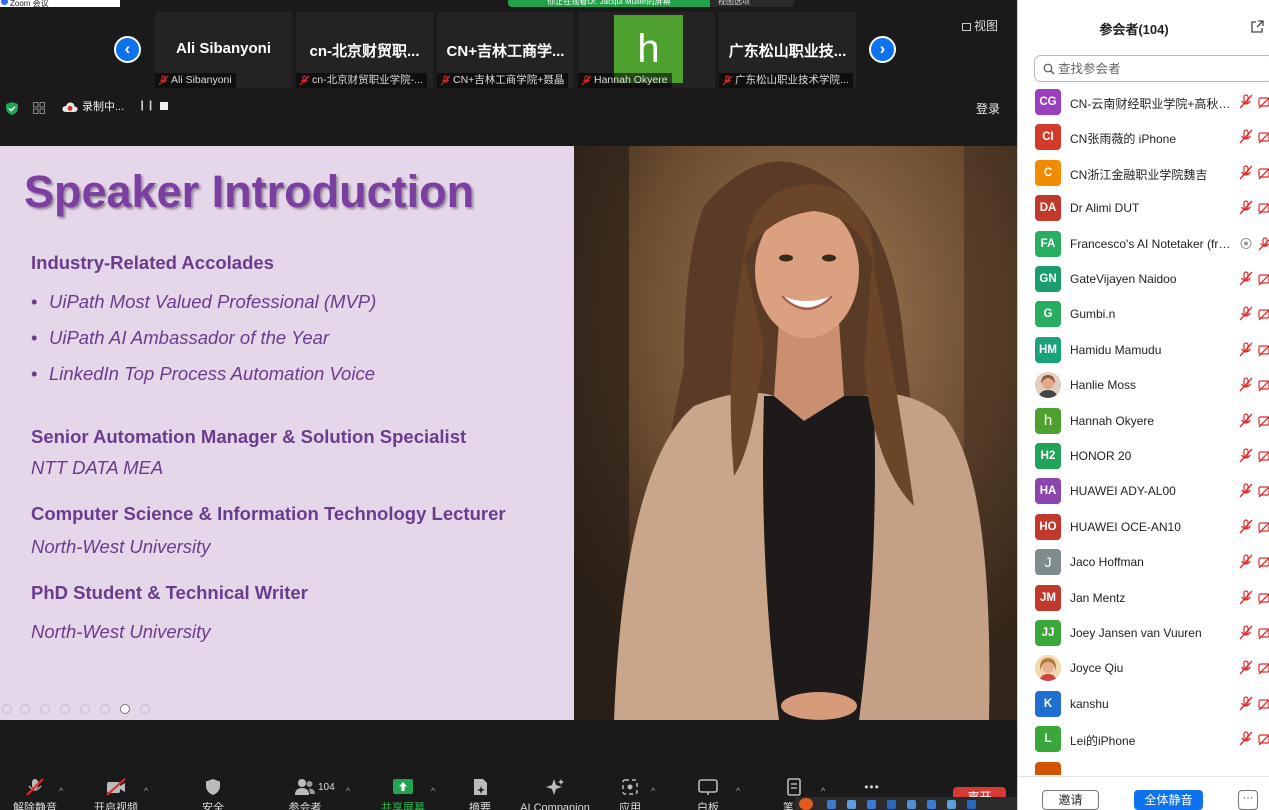 The width and height of the screenshot is (1269, 810). What do you see at coordinates (823, 791) in the screenshot?
I see `notes-options-caret: ^` at bounding box center [823, 791].